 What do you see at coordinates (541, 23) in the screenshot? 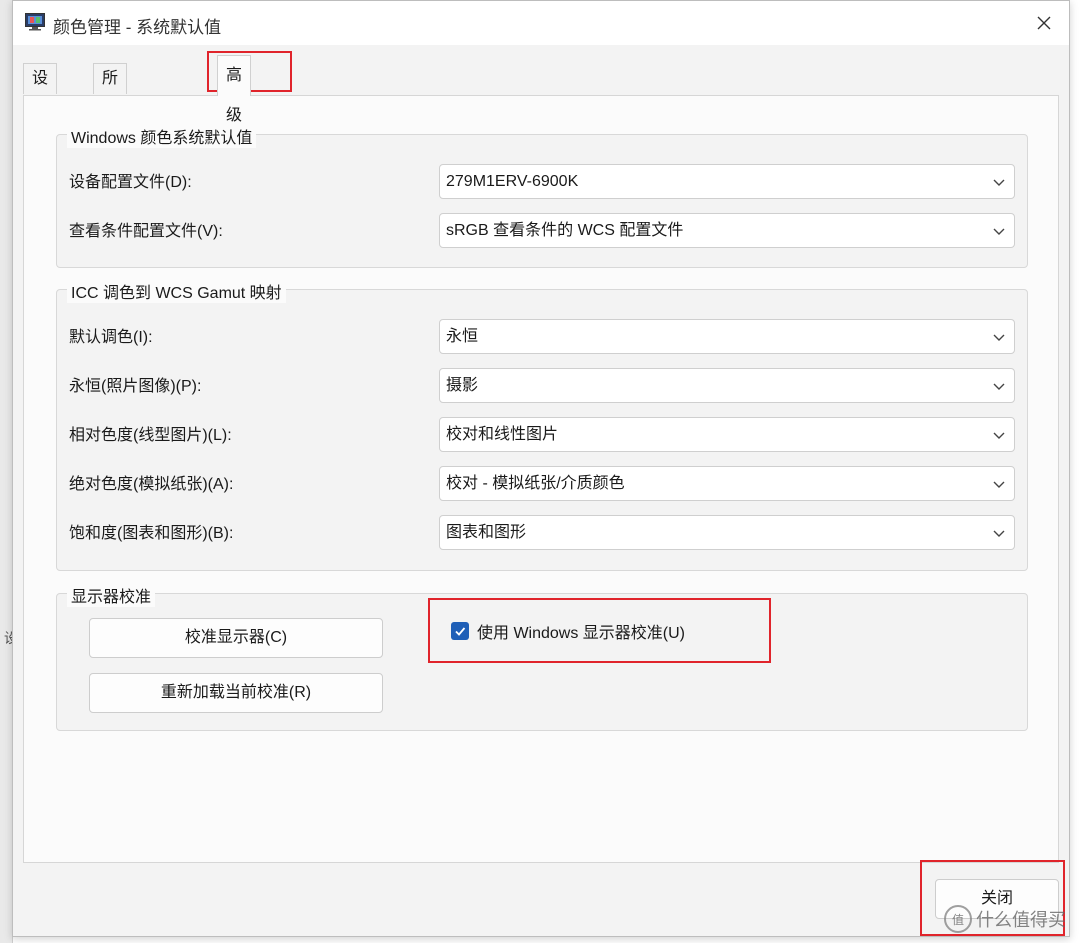
I see `title-bar: 颜色管理 - 系统默认值` at bounding box center [541, 23].